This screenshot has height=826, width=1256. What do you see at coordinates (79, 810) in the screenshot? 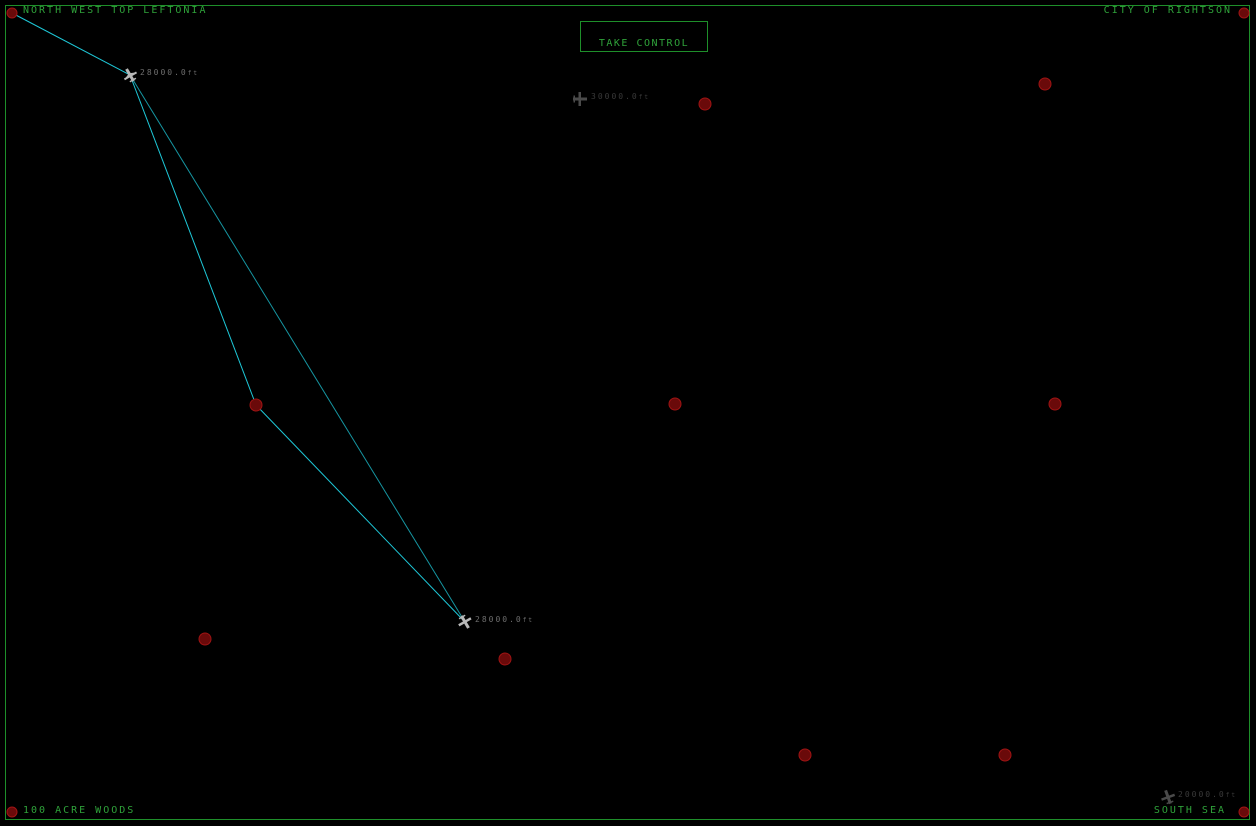
I see `region-label-southwest: 100 ACRE WOODS` at bounding box center [79, 810].